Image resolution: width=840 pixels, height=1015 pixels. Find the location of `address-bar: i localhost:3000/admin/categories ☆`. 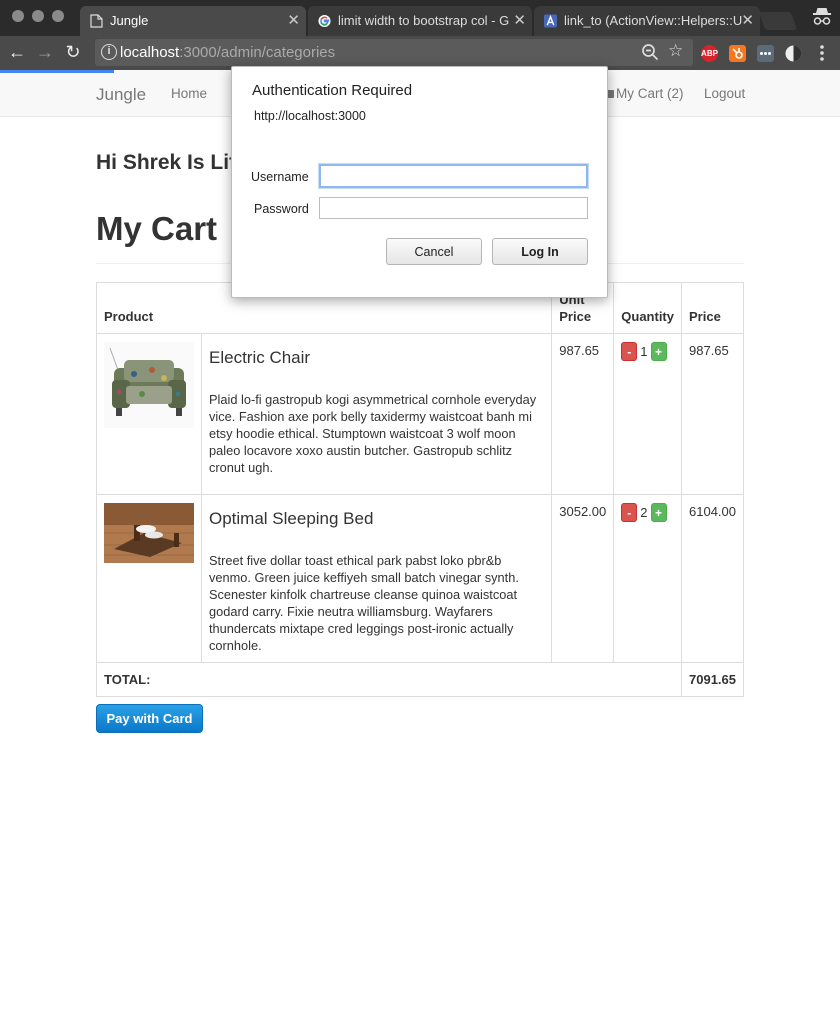

address-bar: i localhost:3000/admin/categories ☆ is located at coordinates (394, 52).